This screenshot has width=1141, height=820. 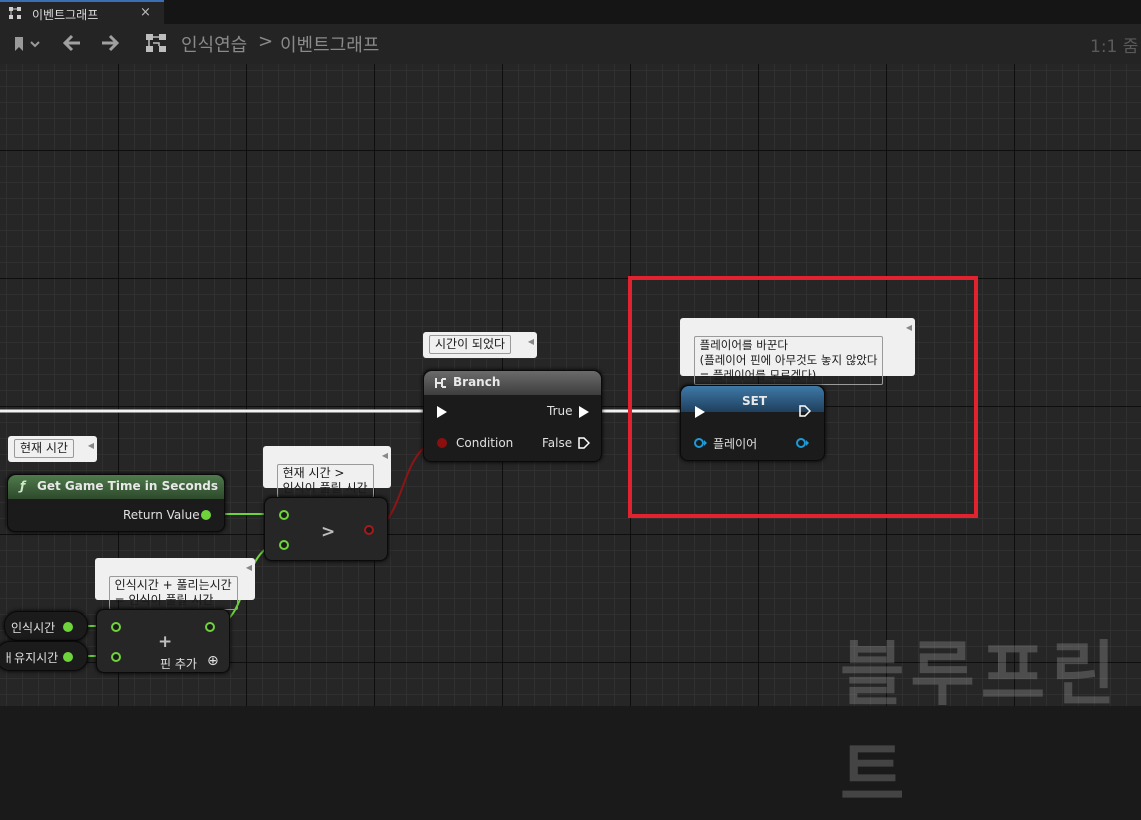 What do you see at coordinates (981, 724) in the screenshot?
I see `watermark: 블루프린트` at bounding box center [981, 724].